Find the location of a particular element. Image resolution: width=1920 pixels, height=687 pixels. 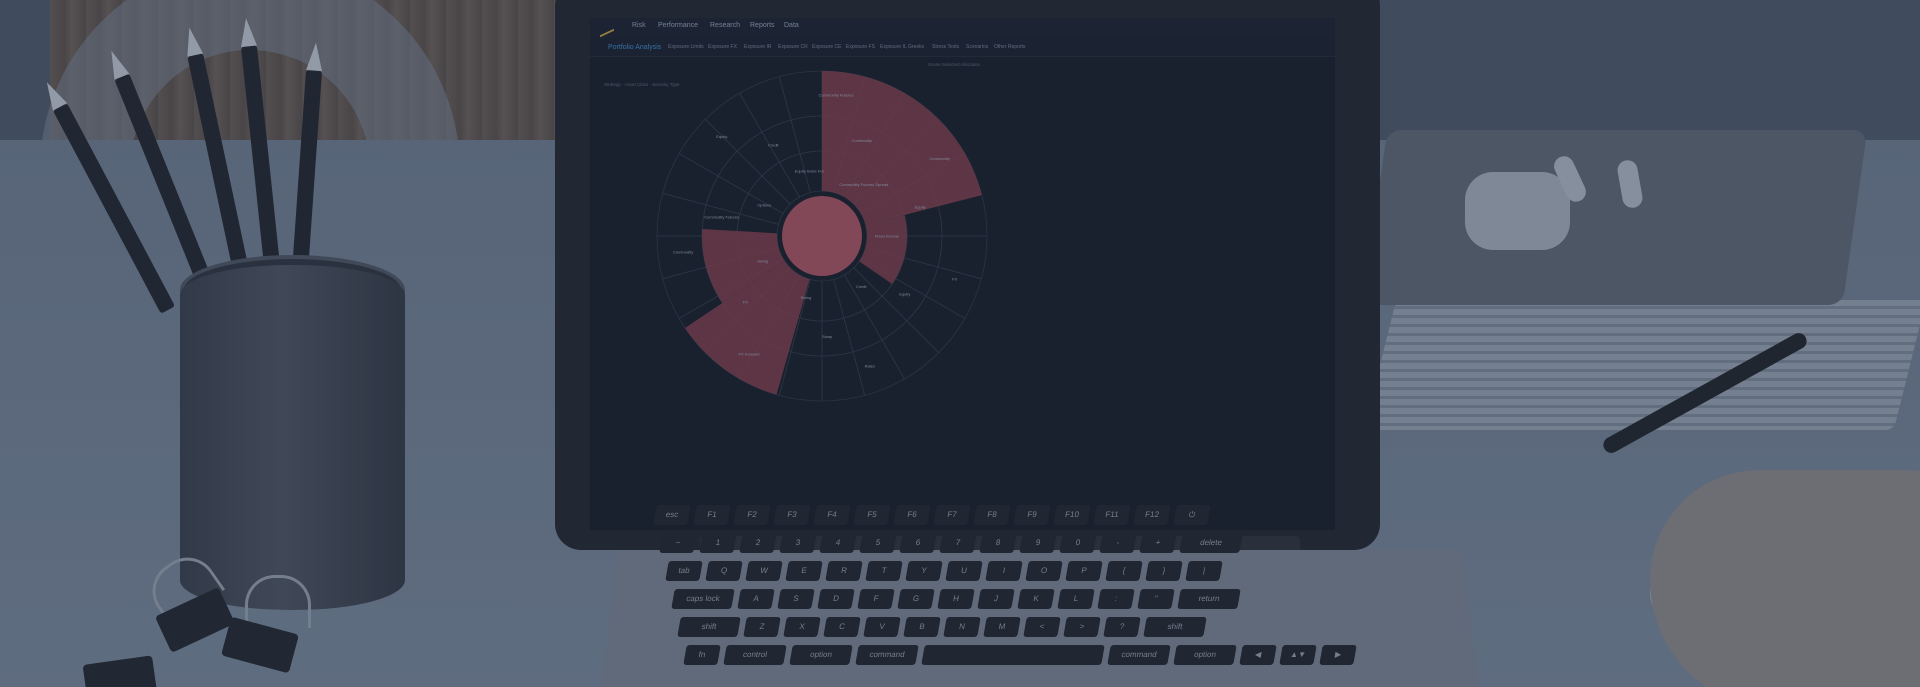

keyboard-key: F5 is located at coordinates (872, 515).